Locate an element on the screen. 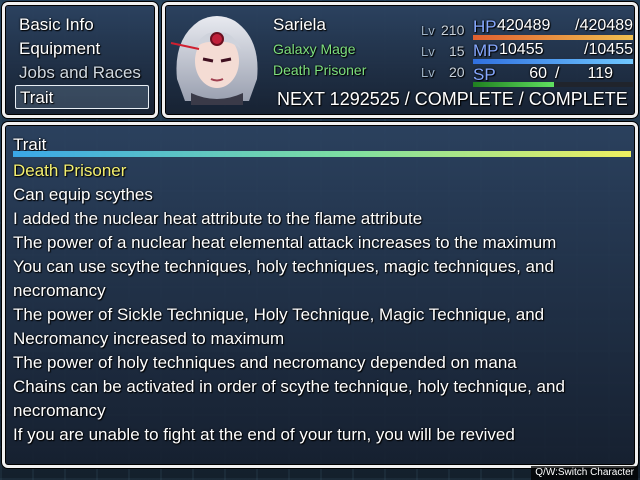  character-portrait is located at coordinates (214, 60).